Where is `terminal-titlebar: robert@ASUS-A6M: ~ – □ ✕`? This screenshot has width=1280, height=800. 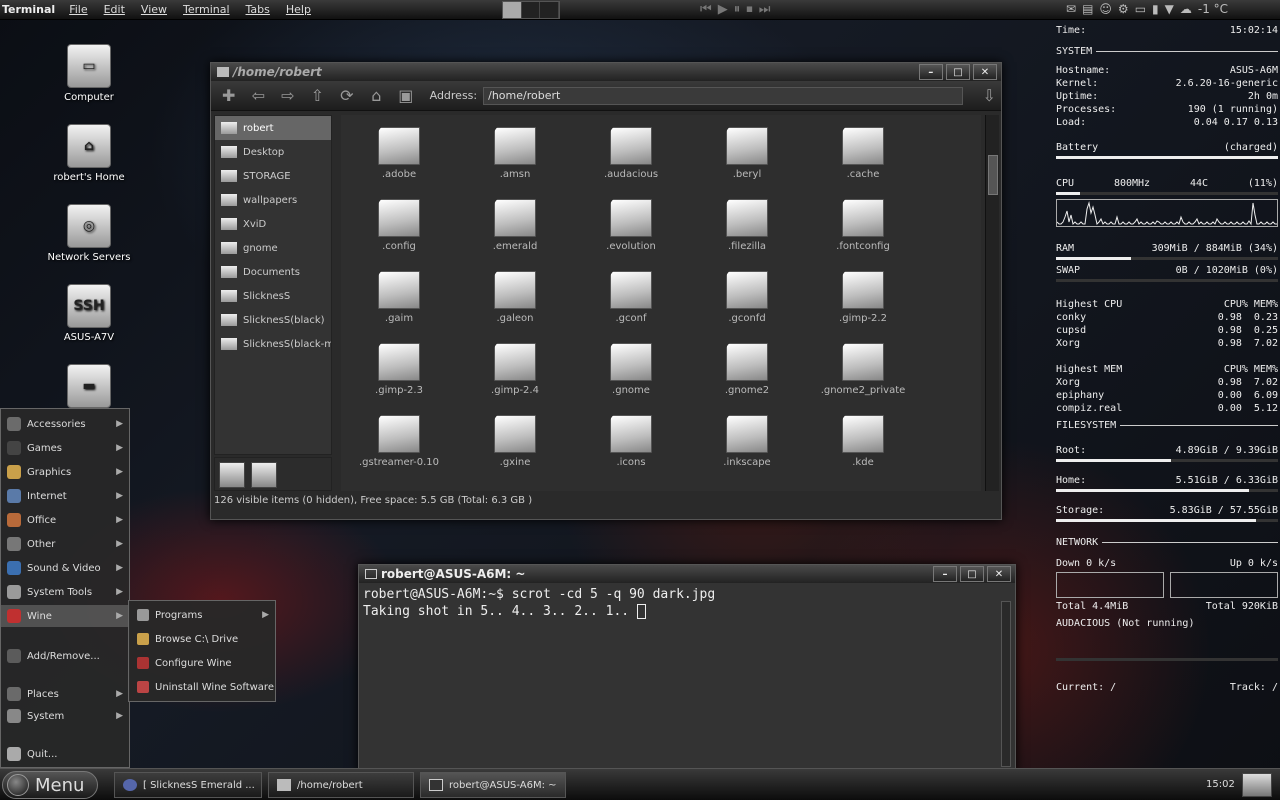 terminal-titlebar: robert@ASUS-A6M: ~ – □ ✕ is located at coordinates (687, 574).